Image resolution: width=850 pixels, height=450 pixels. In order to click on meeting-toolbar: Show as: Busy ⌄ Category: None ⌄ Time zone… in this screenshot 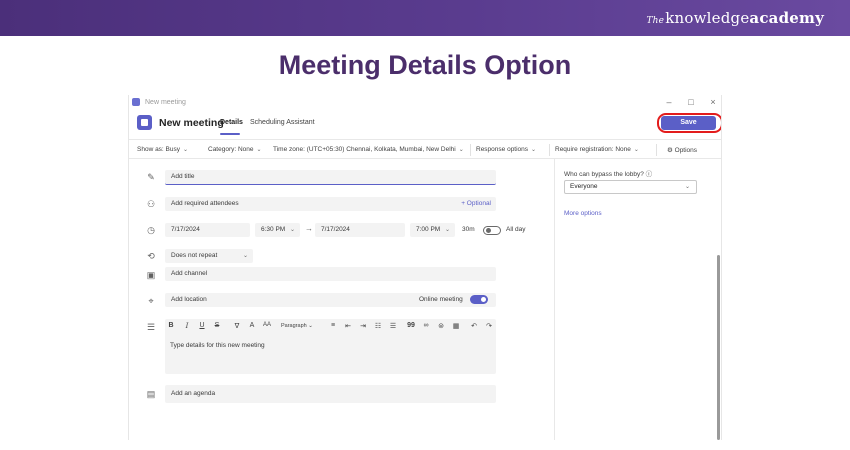, I will do `click(425, 149)`.